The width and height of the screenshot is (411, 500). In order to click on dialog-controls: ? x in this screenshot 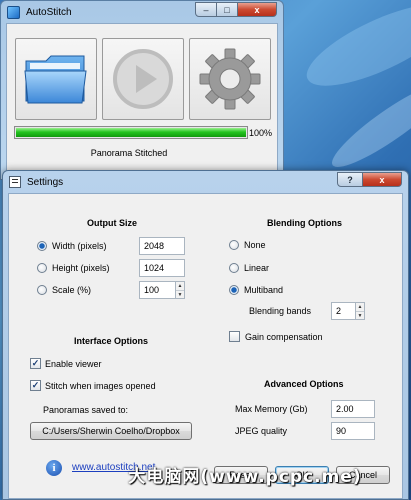, I will do `click(369, 179)`.